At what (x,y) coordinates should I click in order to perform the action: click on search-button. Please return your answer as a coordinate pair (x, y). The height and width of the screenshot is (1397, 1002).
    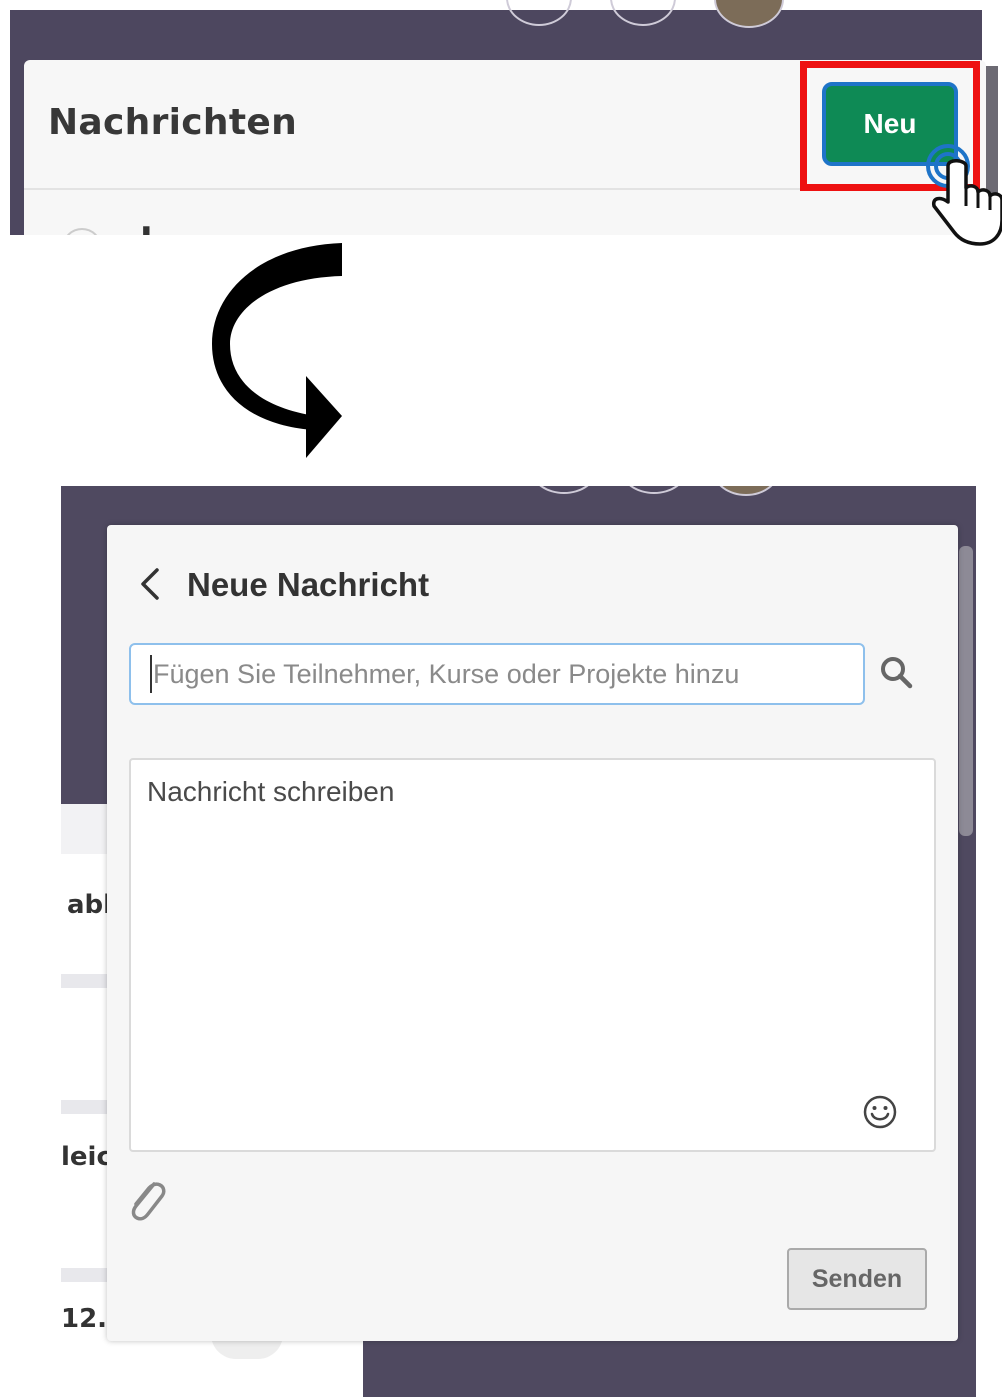
    Looking at the image, I should click on (896, 672).